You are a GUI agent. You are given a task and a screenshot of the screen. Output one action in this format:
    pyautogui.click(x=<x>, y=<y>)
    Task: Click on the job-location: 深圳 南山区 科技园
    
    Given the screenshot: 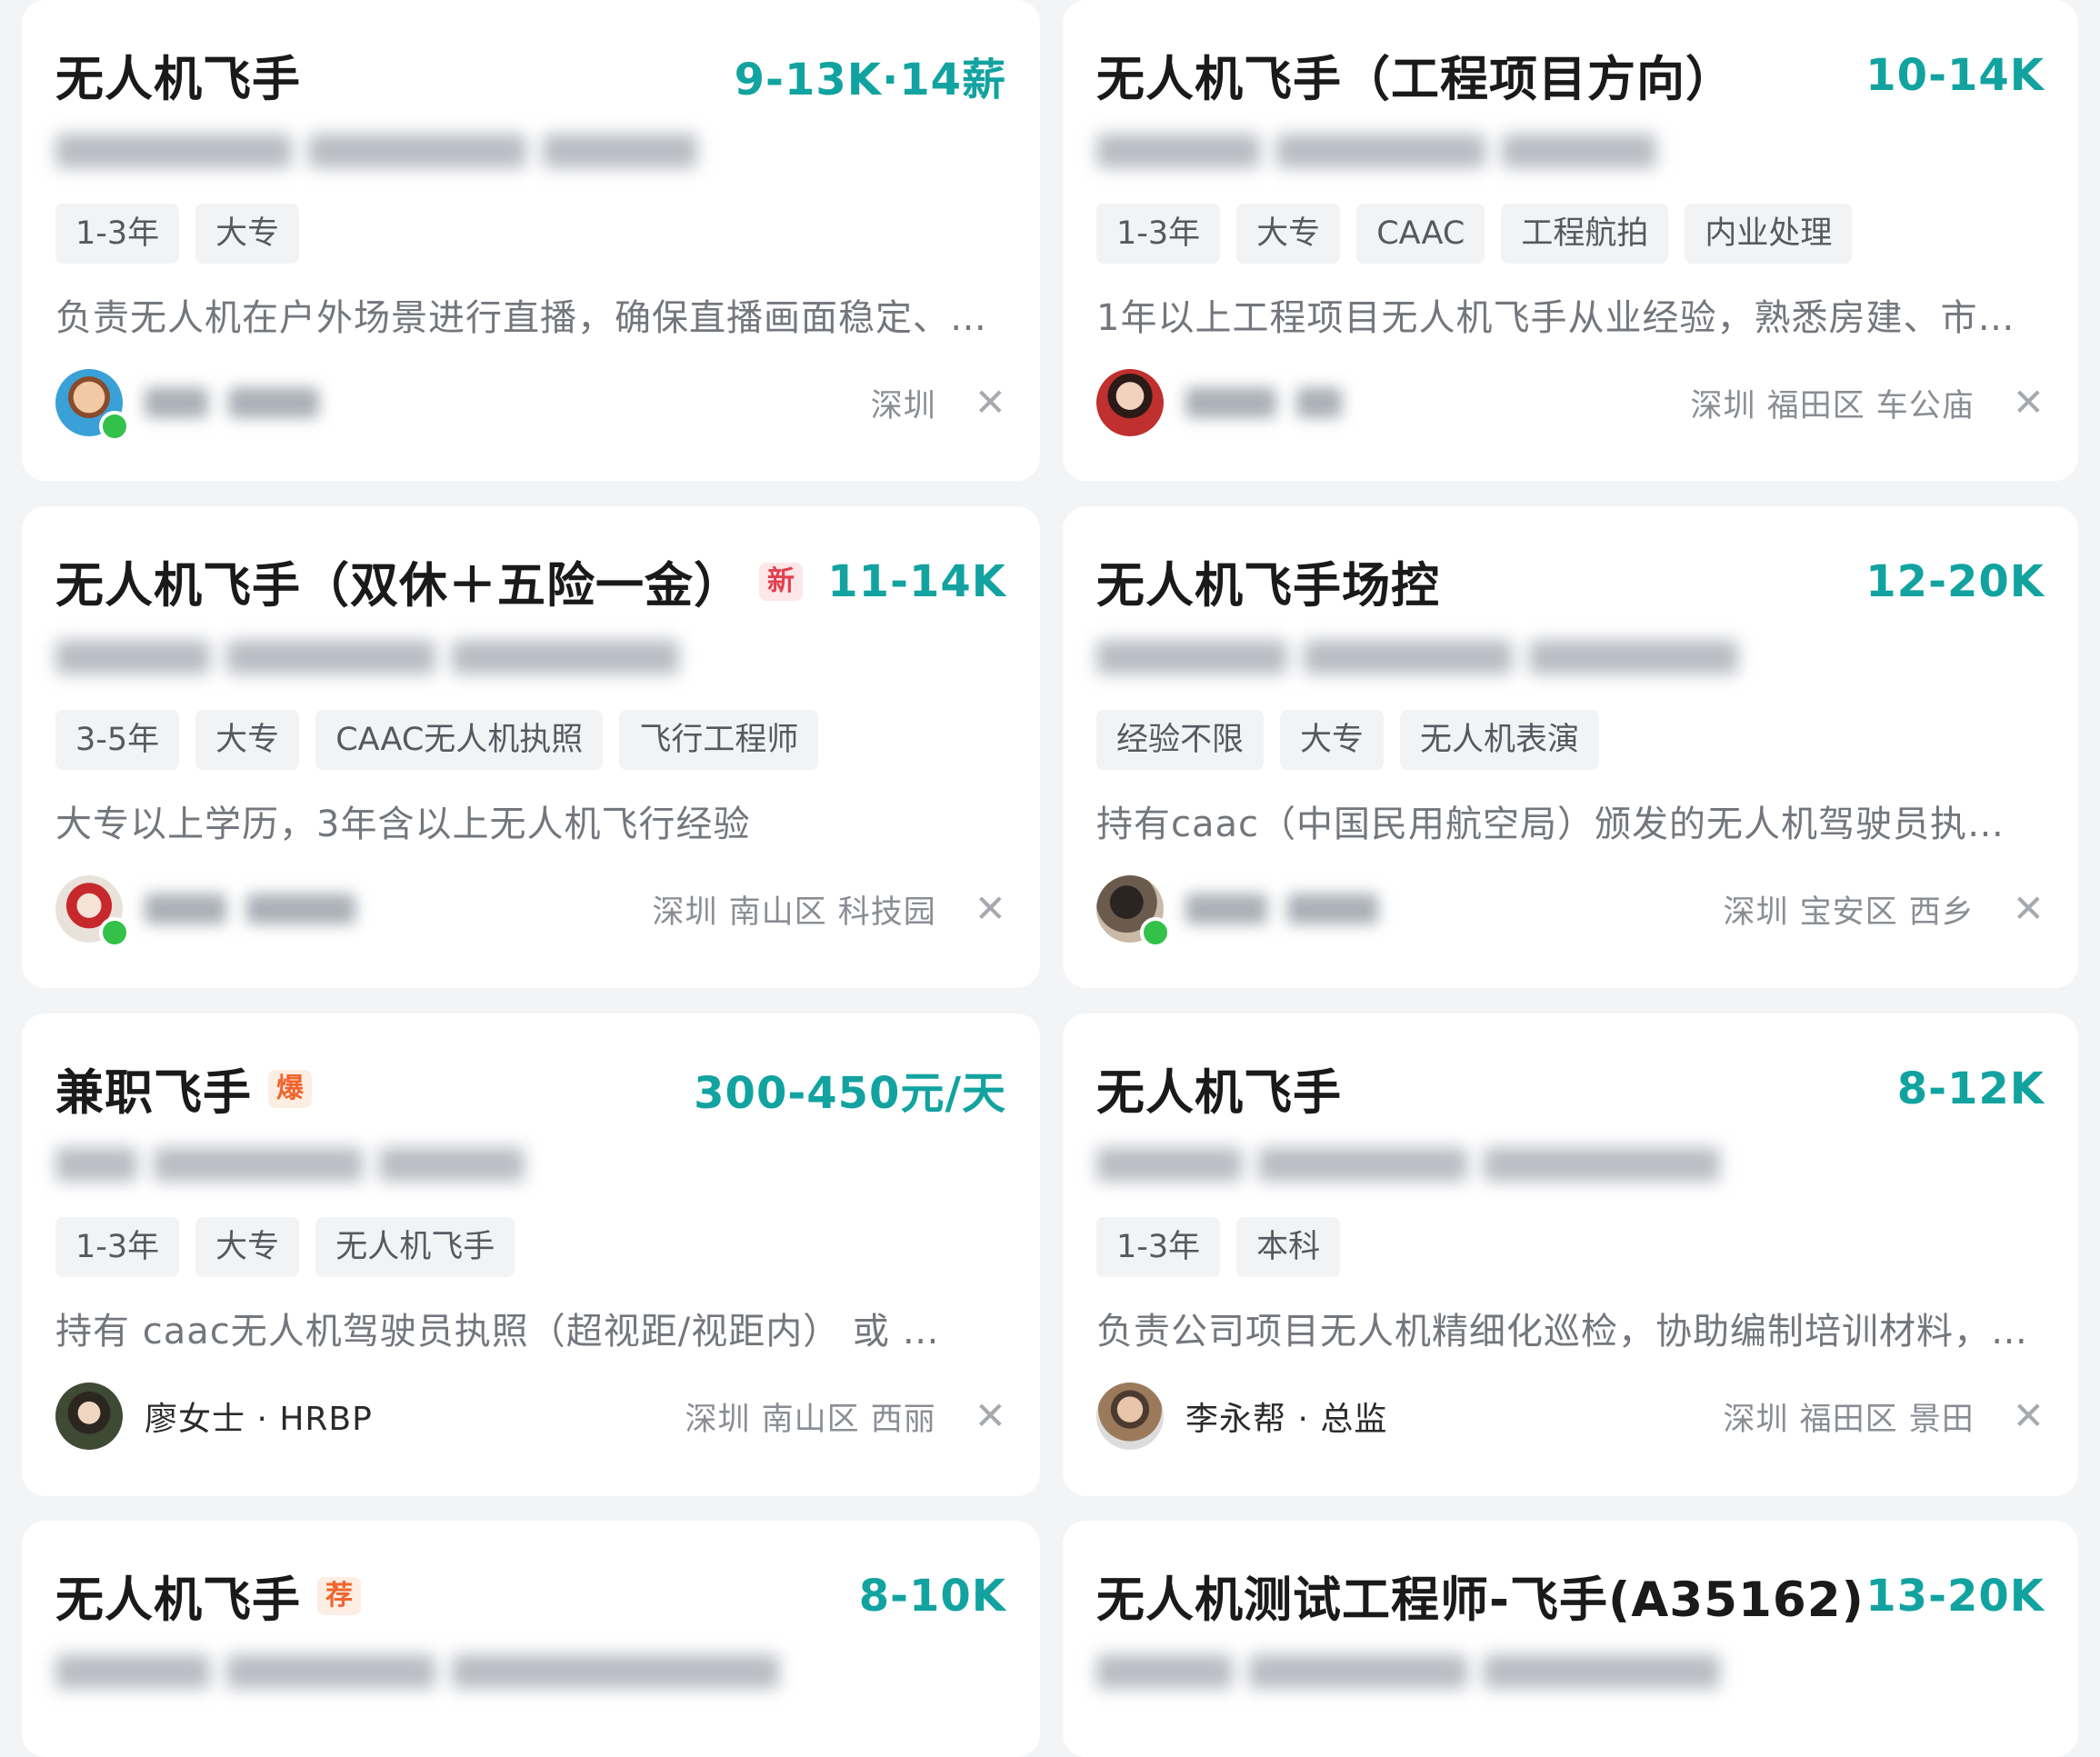 What is the action you would take?
    pyautogui.click(x=794, y=912)
    